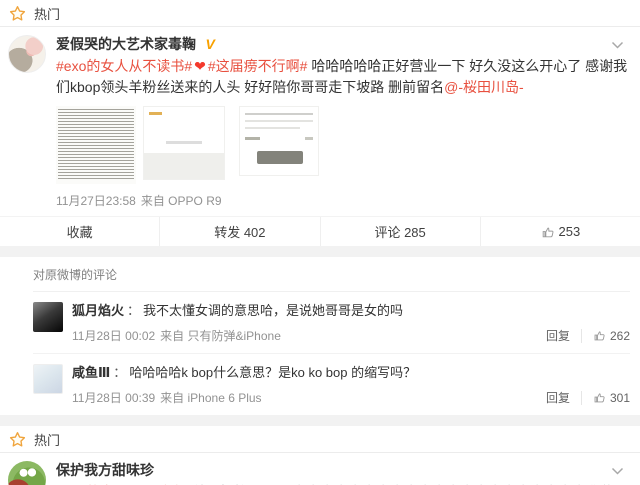  I want to click on verified-badge-icon: V, so click(210, 44).